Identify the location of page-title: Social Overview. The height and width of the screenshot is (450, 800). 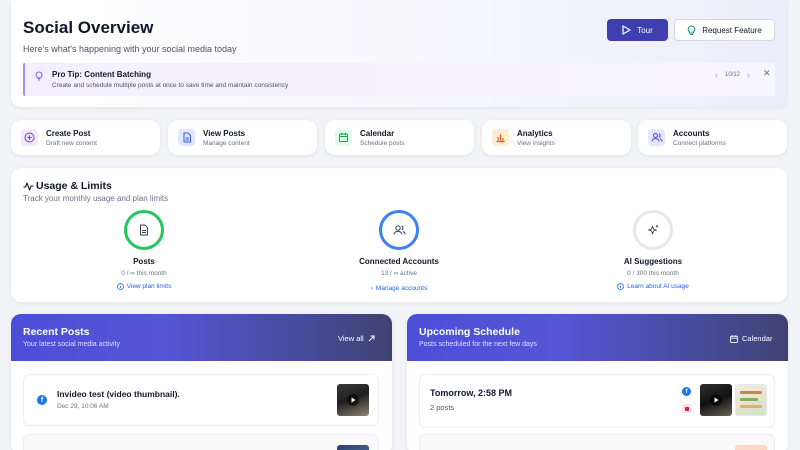
(88, 27).